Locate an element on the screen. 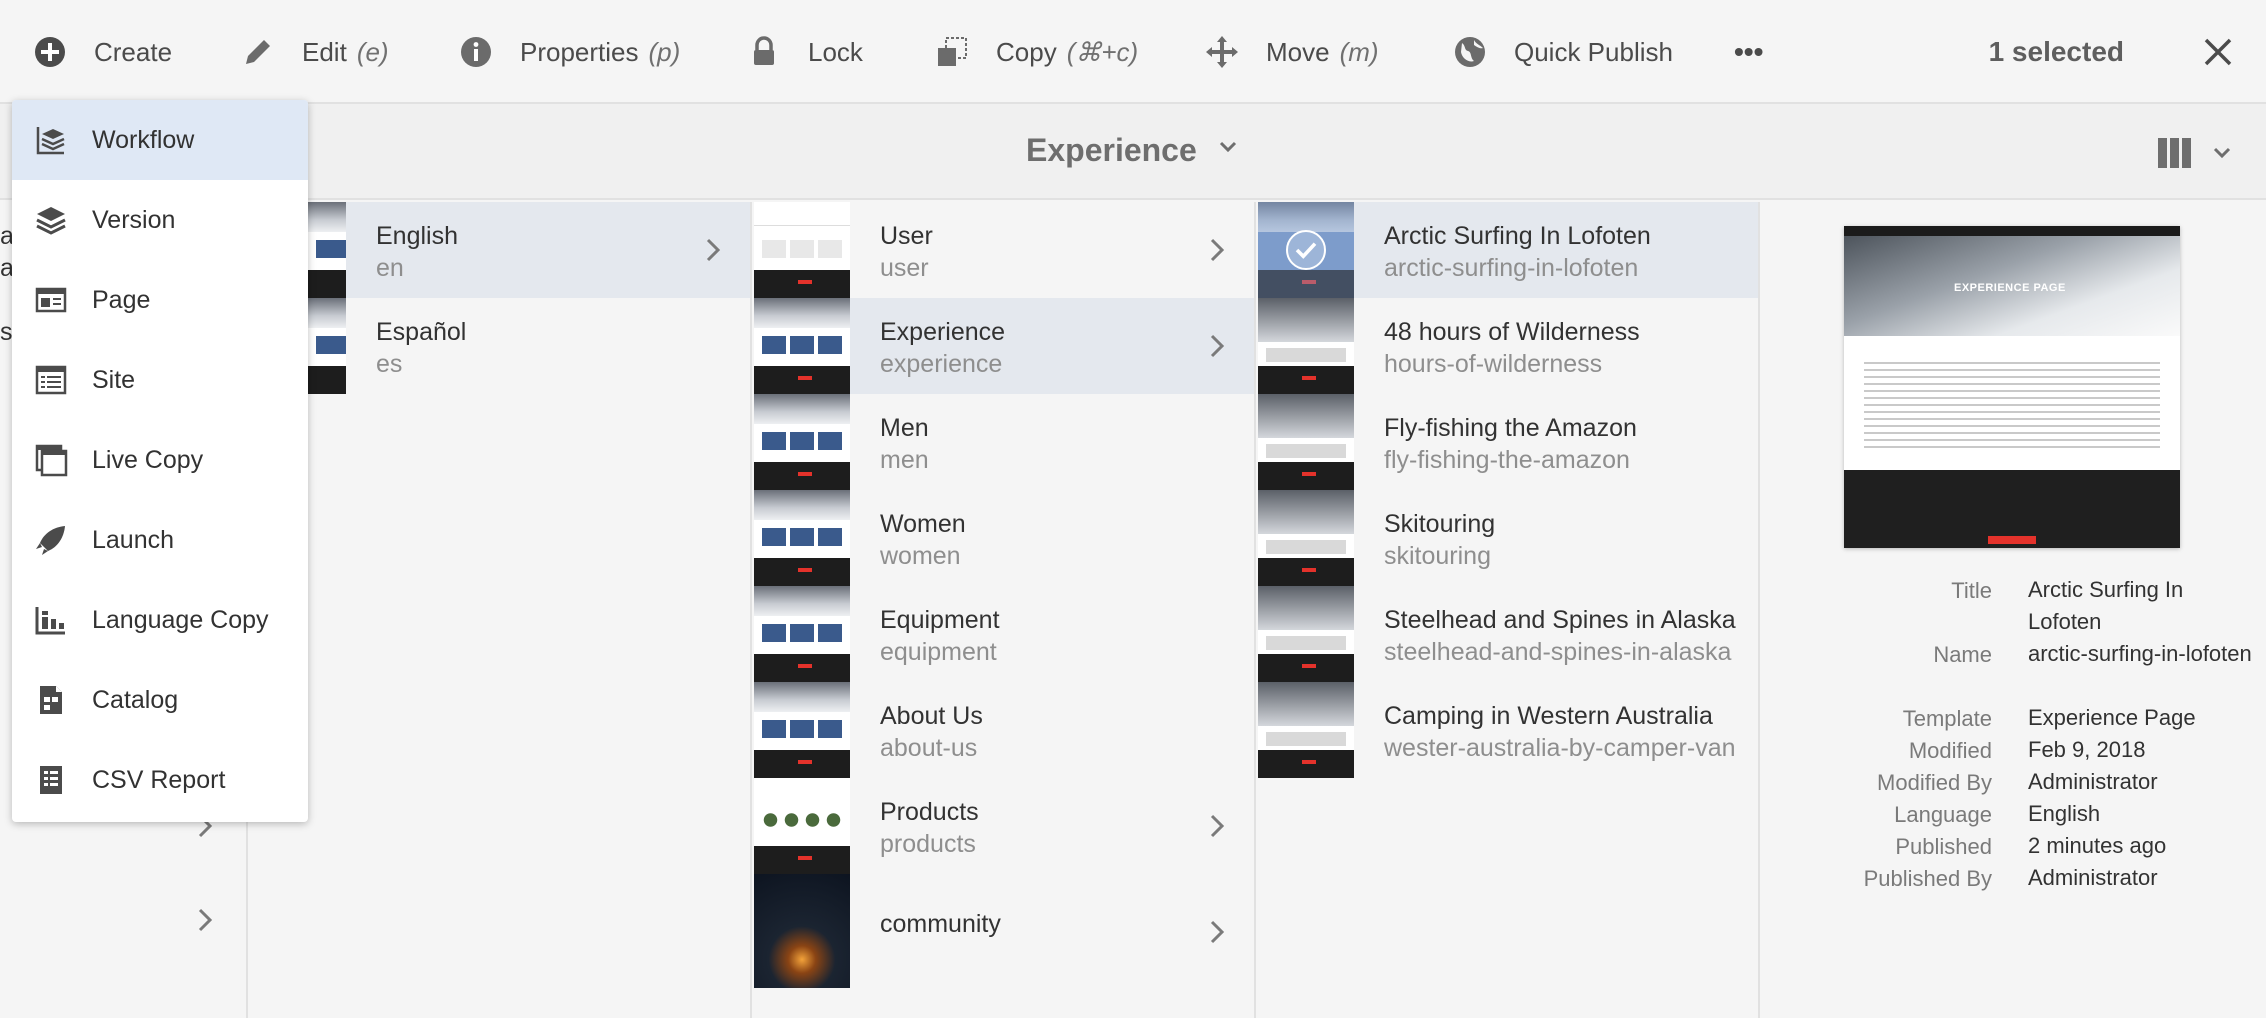 The width and height of the screenshot is (2266, 1018). copy-label: Copy is located at coordinates (1026, 51).